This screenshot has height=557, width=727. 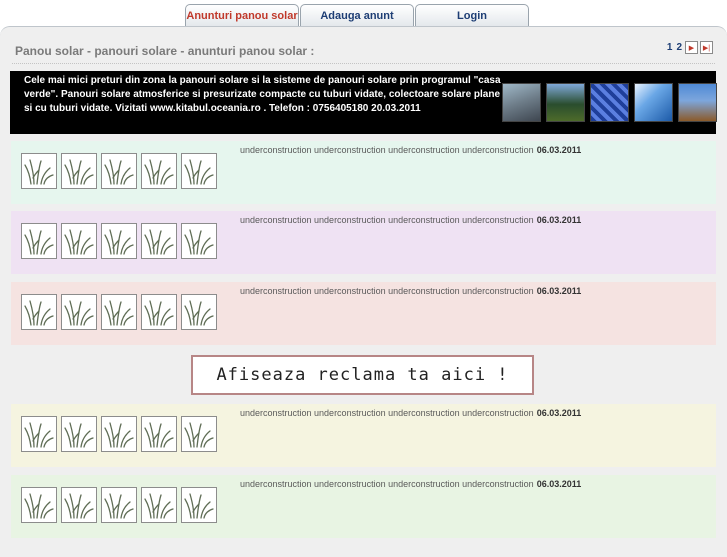 I want to click on tab-adauga-anunt: Adauga anunt, so click(x=357, y=15).